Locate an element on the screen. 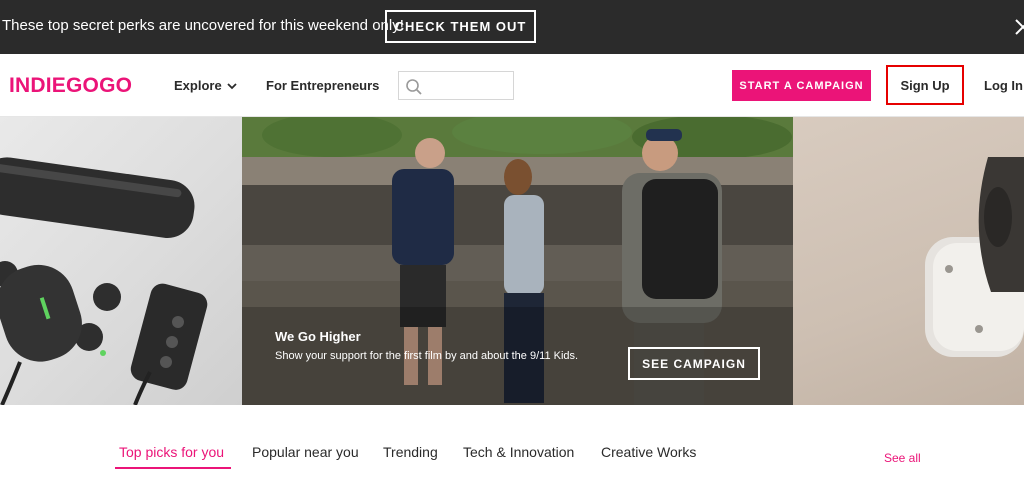 The height and width of the screenshot is (484, 1024). tab-trending: Trending is located at coordinates (410, 452).